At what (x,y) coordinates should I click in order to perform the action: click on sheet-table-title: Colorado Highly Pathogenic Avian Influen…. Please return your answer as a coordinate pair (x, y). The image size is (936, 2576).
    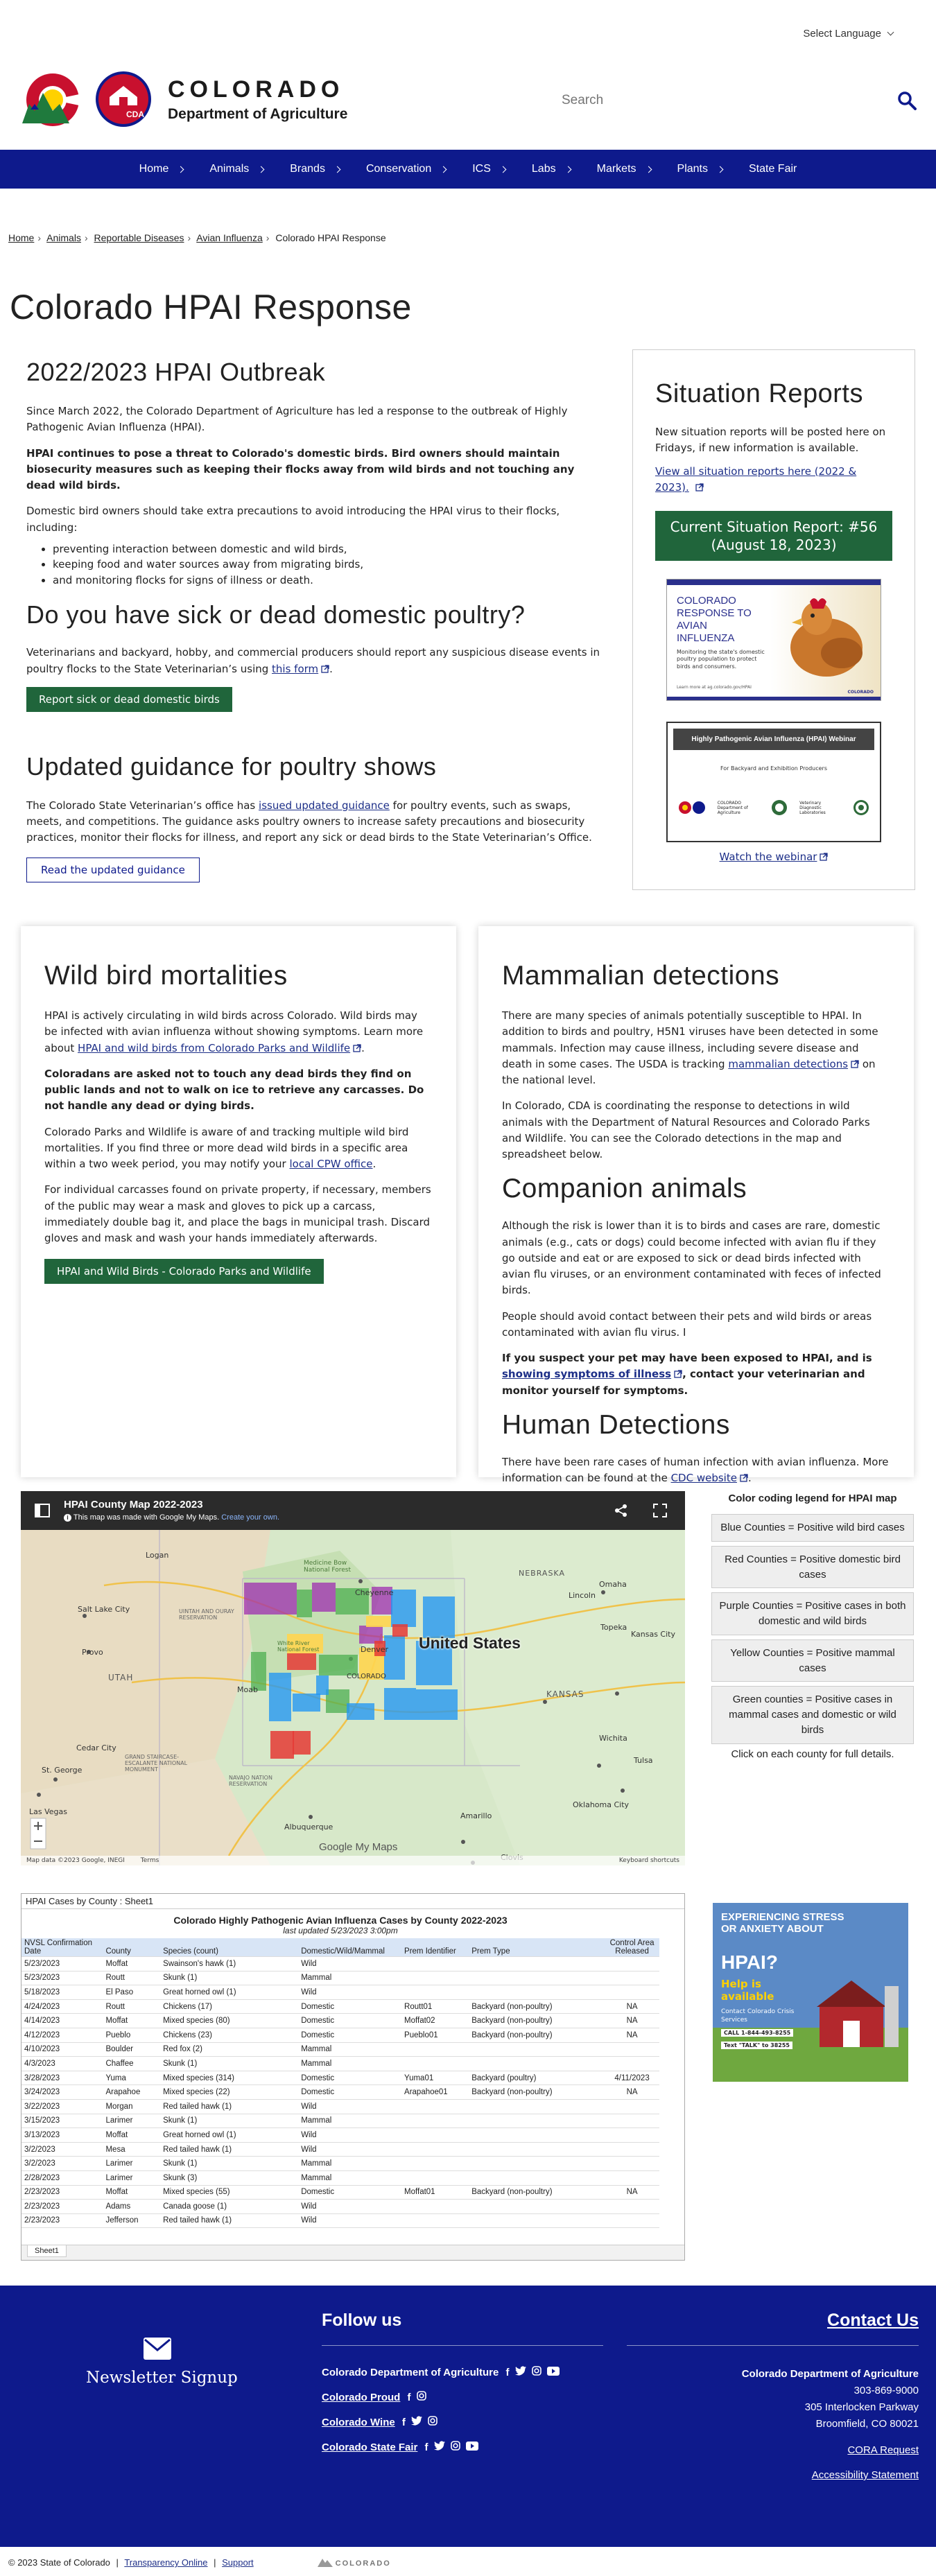
    Looking at the image, I should click on (340, 1920).